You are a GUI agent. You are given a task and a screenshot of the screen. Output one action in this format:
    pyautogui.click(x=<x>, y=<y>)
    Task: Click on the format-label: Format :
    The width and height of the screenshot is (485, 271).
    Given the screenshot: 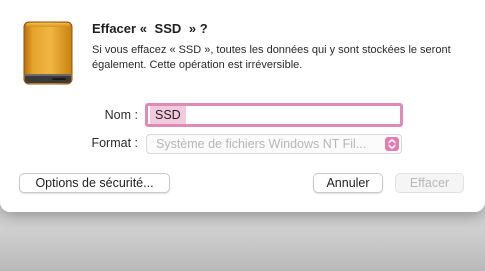 What is the action you would take?
    pyautogui.click(x=114, y=143)
    